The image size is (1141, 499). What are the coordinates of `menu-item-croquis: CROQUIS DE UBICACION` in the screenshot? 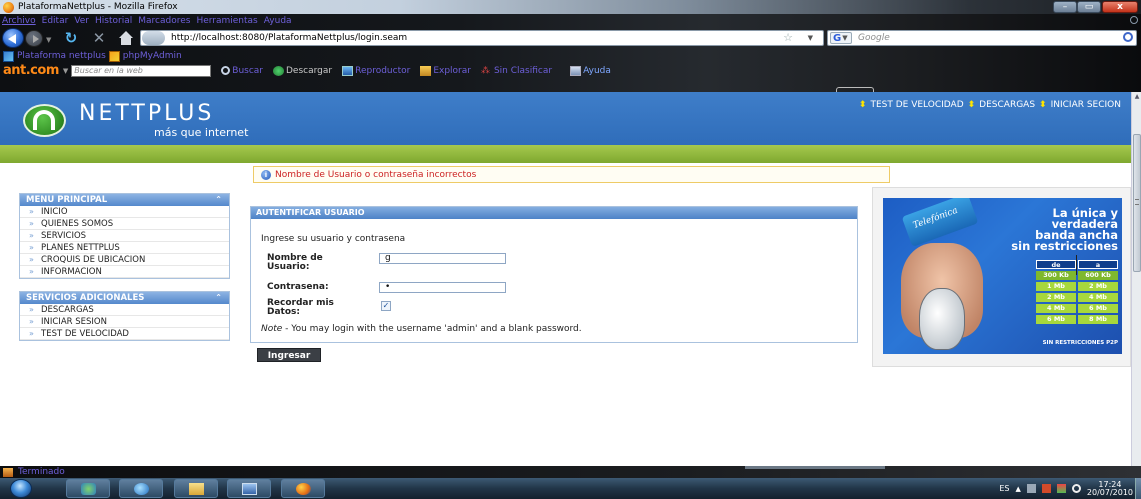 It's located at (124, 260).